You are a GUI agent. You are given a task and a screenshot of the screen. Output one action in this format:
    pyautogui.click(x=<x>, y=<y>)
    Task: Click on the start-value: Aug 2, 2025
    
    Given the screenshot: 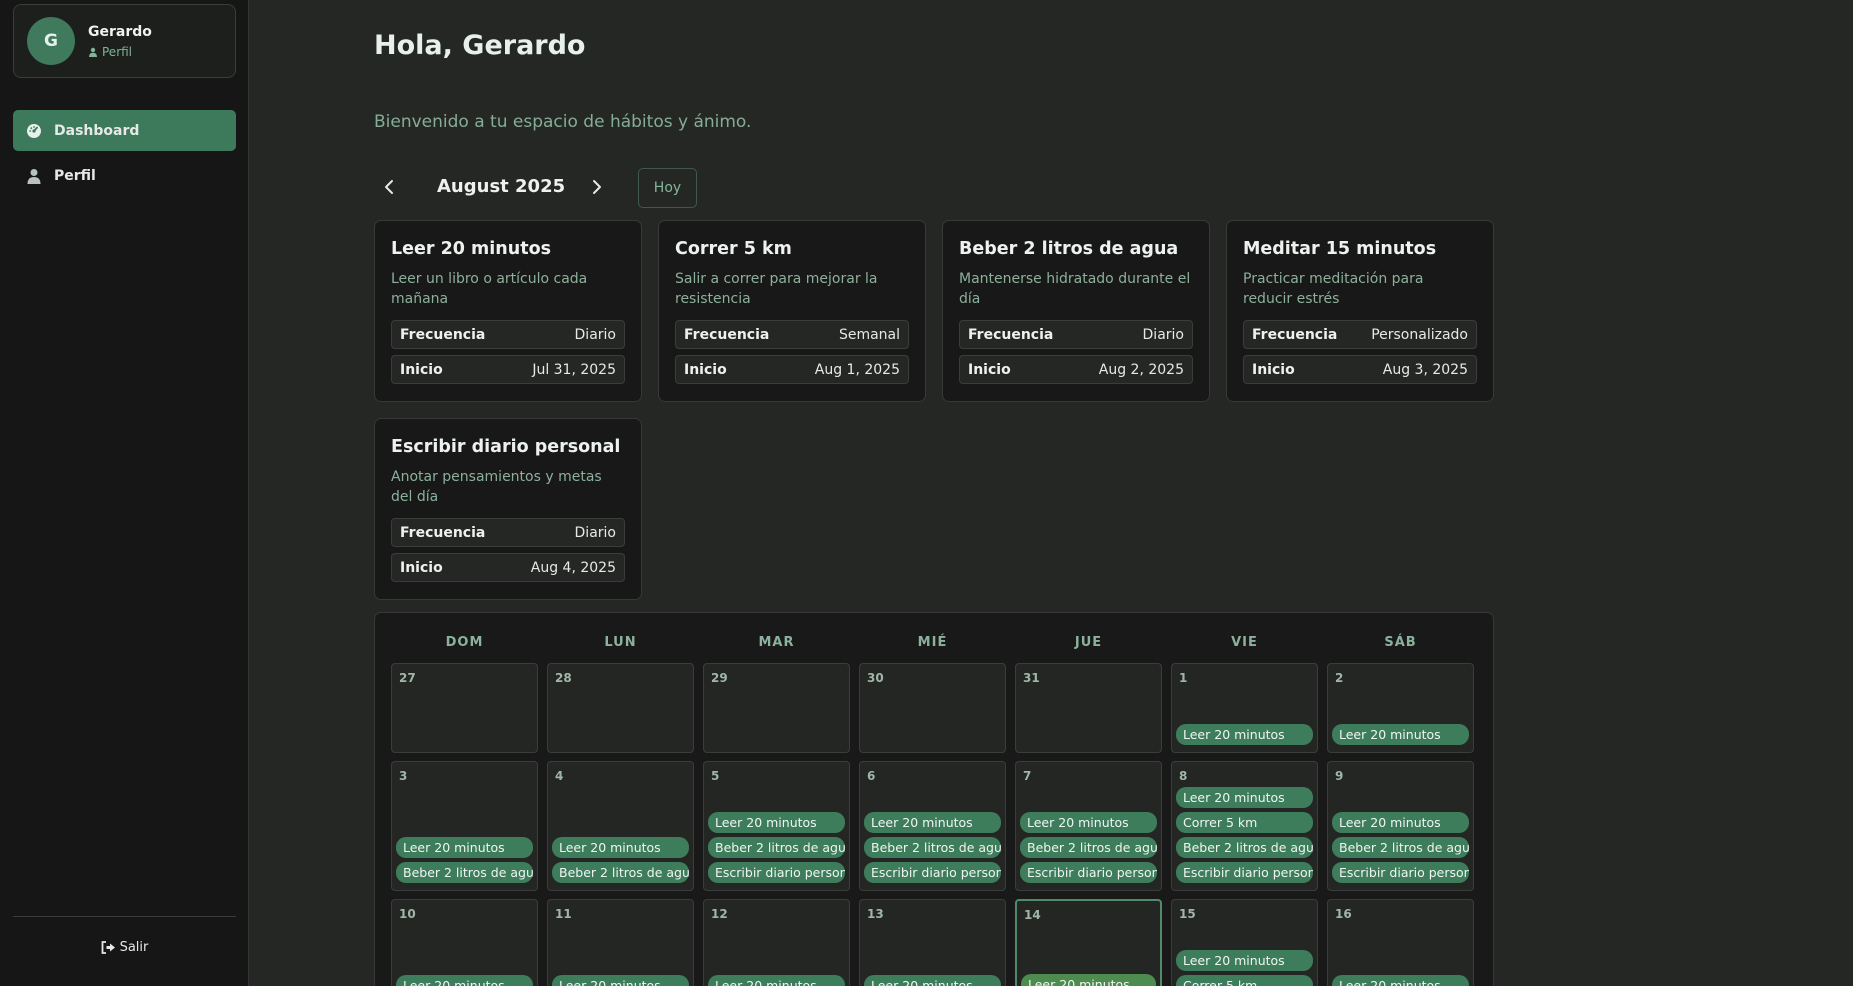 What is the action you would take?
    pyautogui.click(x=1141, y=369)
    